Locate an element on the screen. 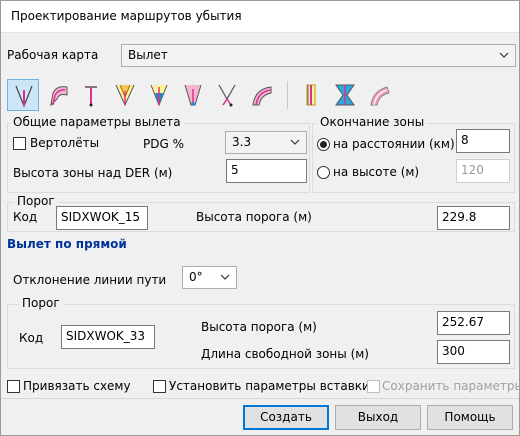  threshold-code-input: SIDXWOK_15 is located at coordinates (102, 218).